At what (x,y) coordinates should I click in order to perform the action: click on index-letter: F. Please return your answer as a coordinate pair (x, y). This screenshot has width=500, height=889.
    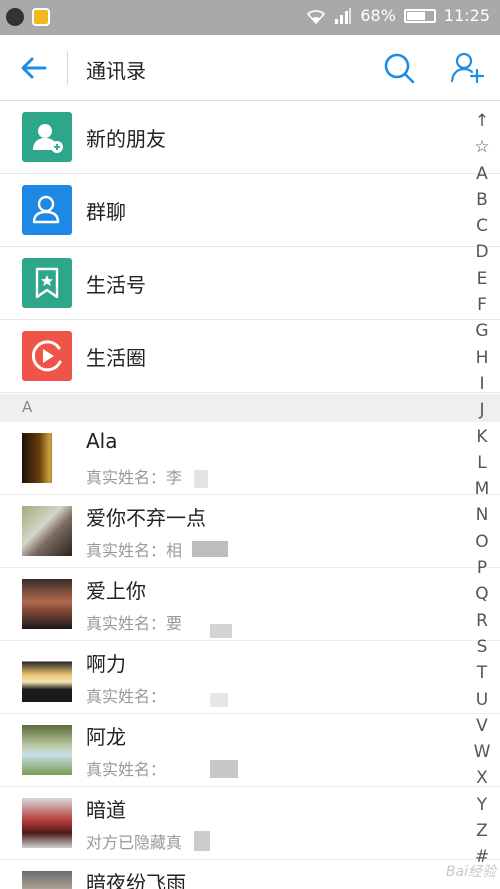
    Looking at the image, I should click on (482, 305).